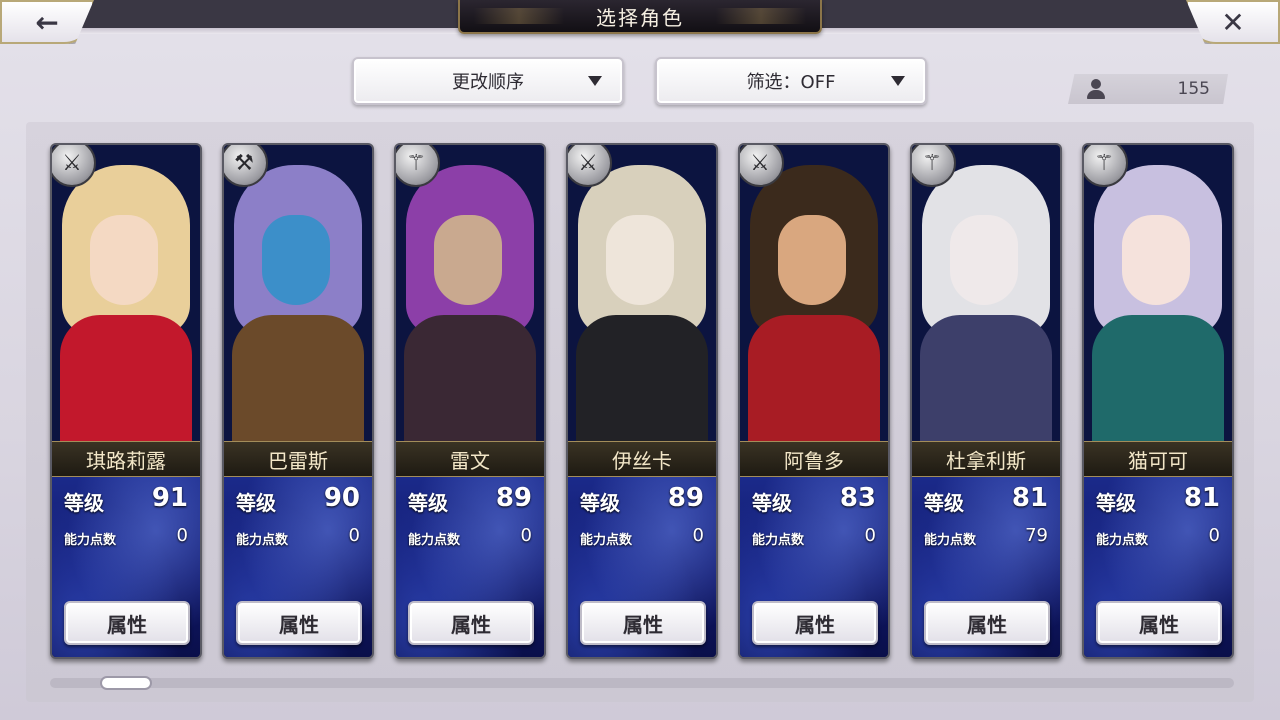 The width and height of the screenshot is (1280, 720). Describe the element at coordinates (1036, 535) in the screenshot. I see `ability-points-value: 79` at that location.